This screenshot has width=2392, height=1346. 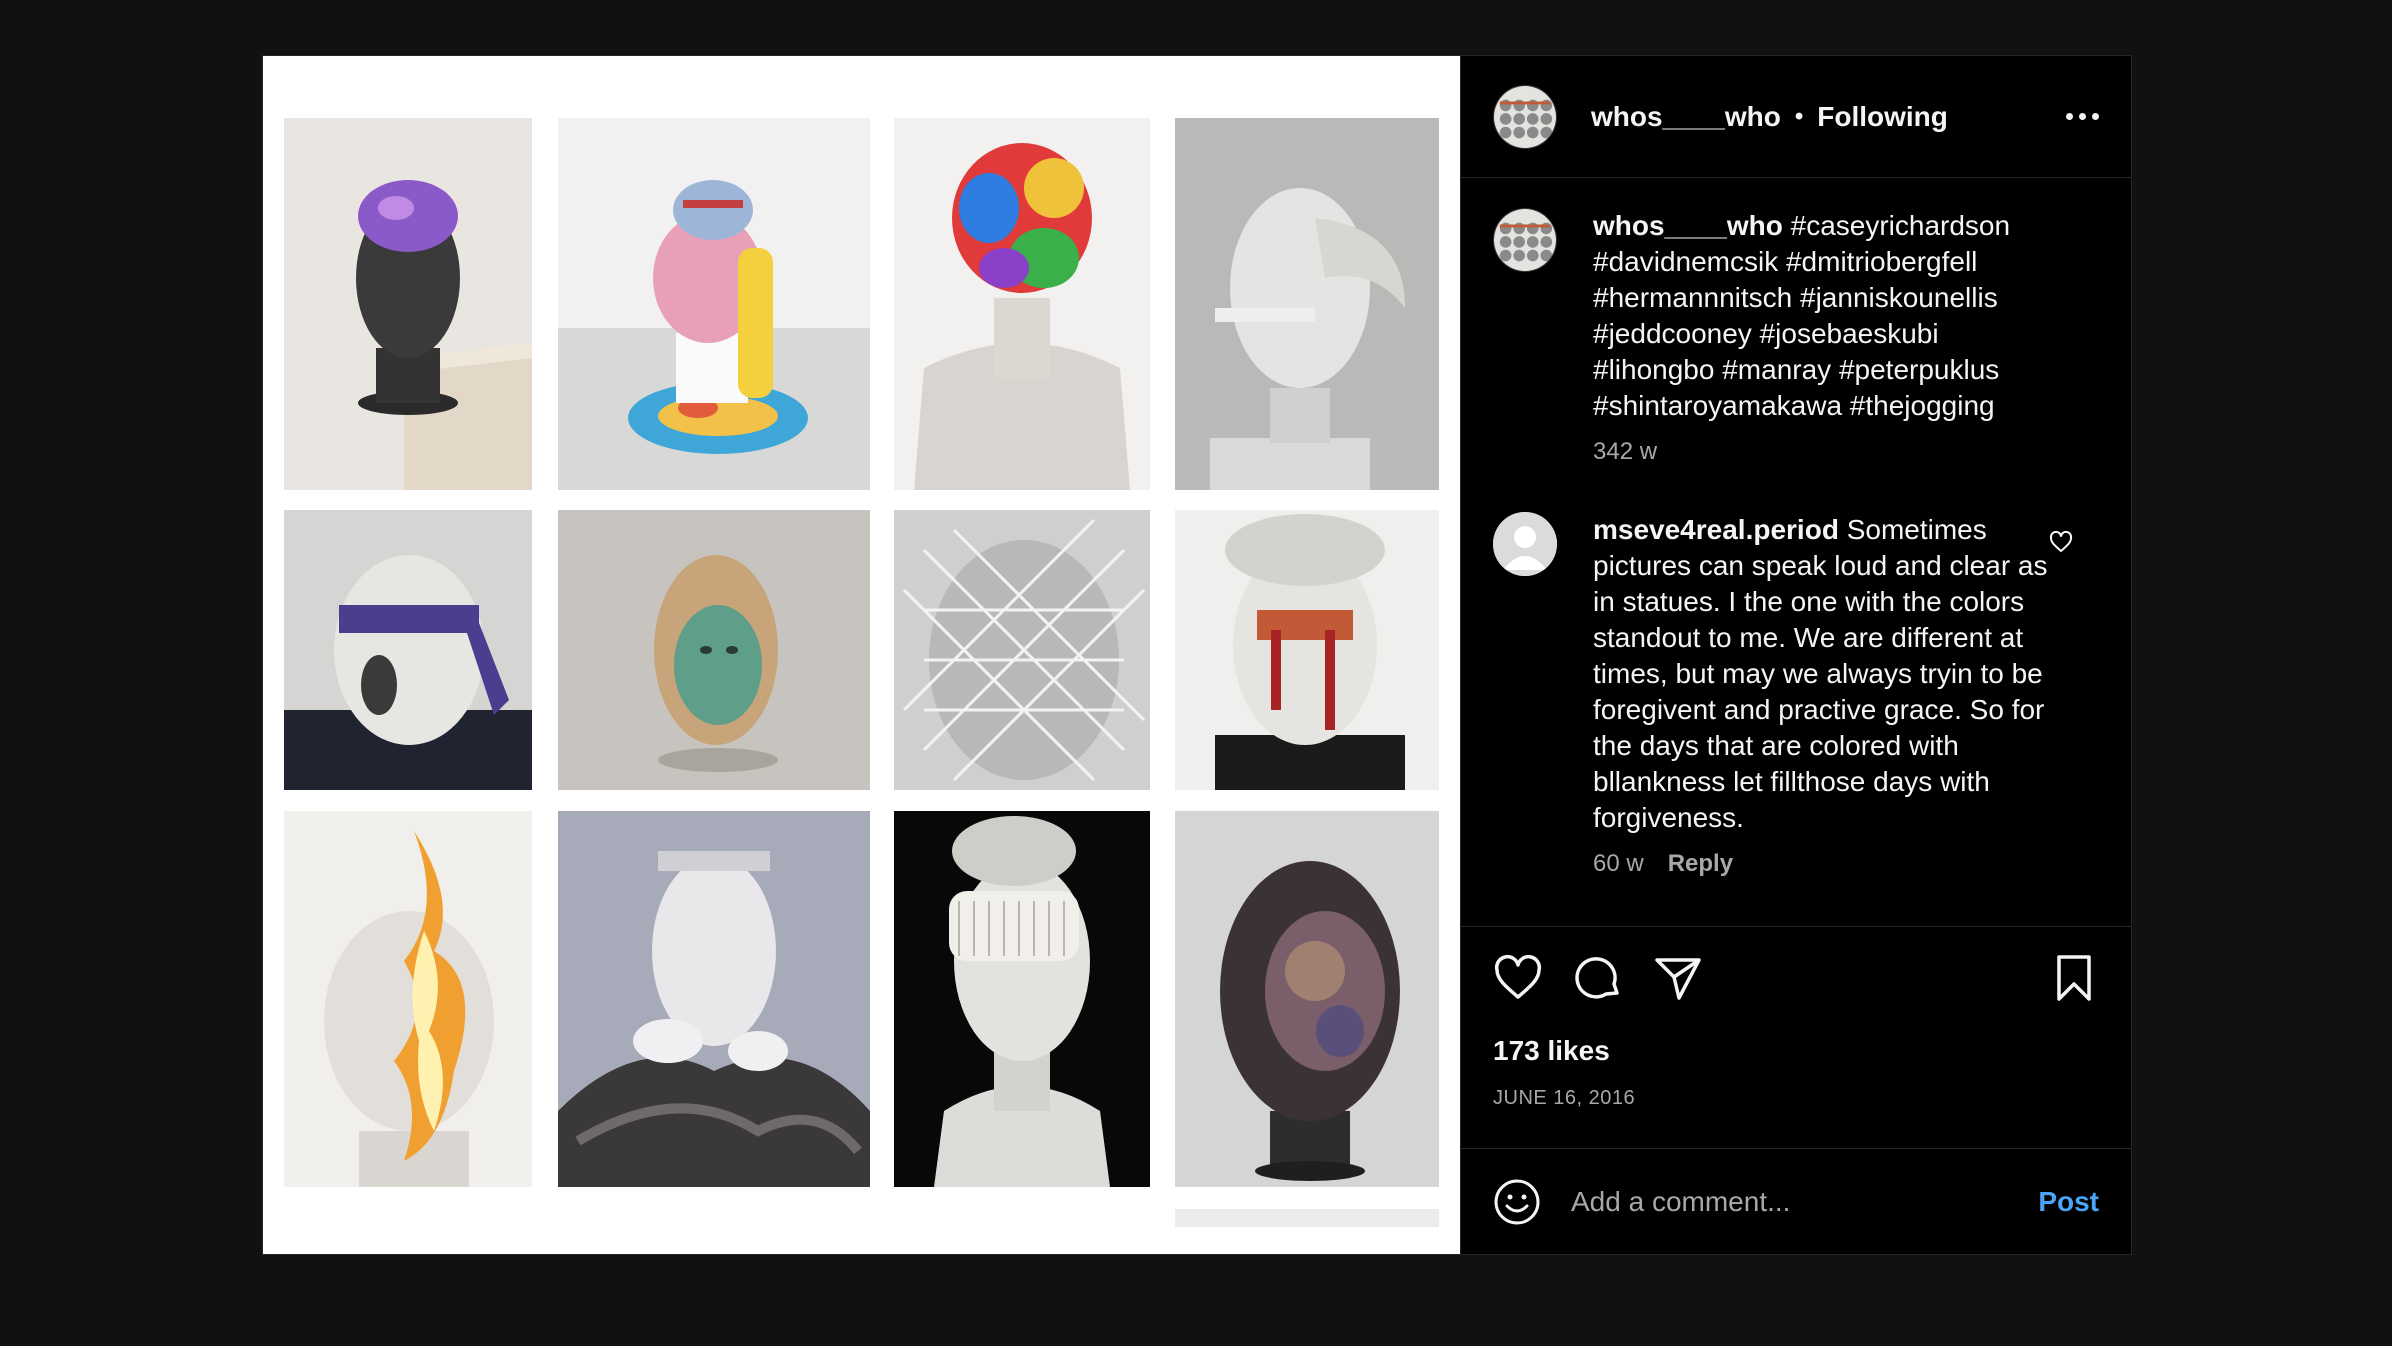 What do you see at coordinates (1307, 650) in the screenshot?
I see `collage-tile-bleeding-eyes` at bounding box center [1307, 650].